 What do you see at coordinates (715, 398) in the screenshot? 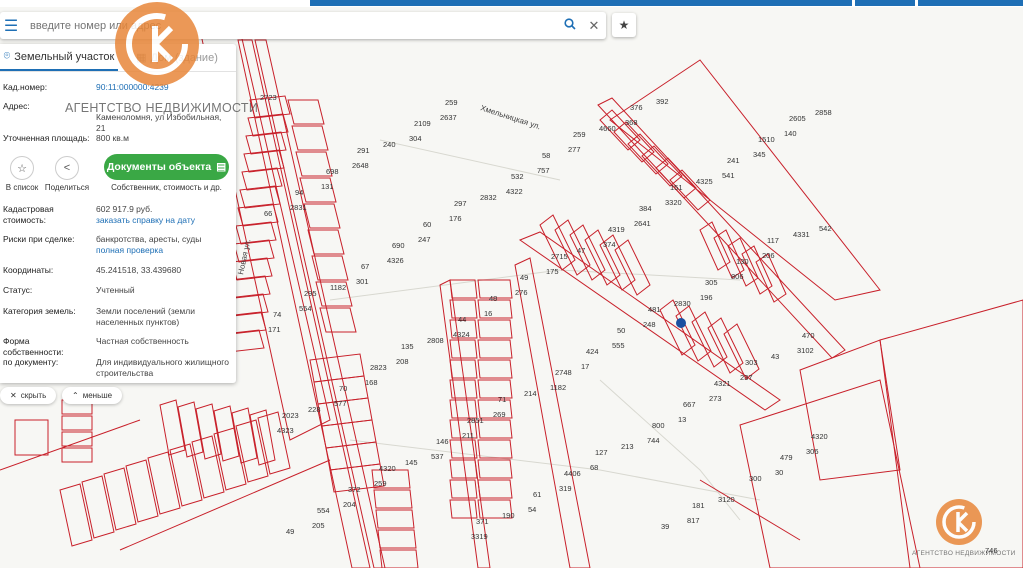
I see `plot-number-label: 273` at bounding box center [715, 398].